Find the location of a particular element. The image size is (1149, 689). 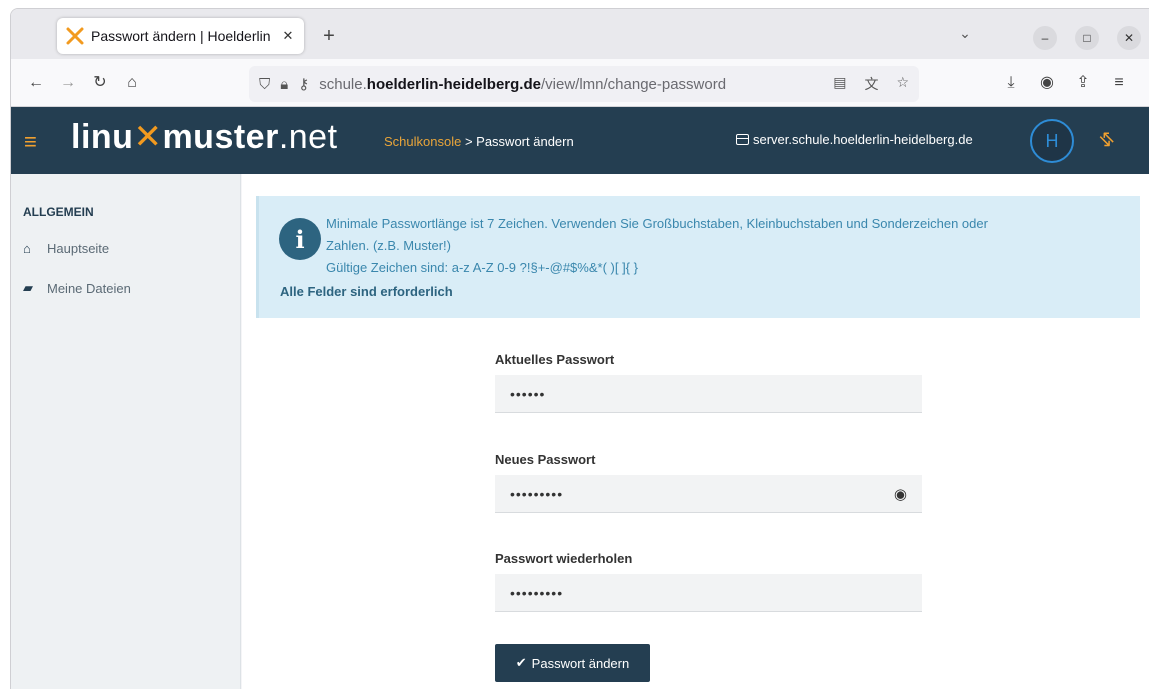

sidebar-item-meine-dateien: ▰ Meine Dateien is located at coordinates (77, 288).